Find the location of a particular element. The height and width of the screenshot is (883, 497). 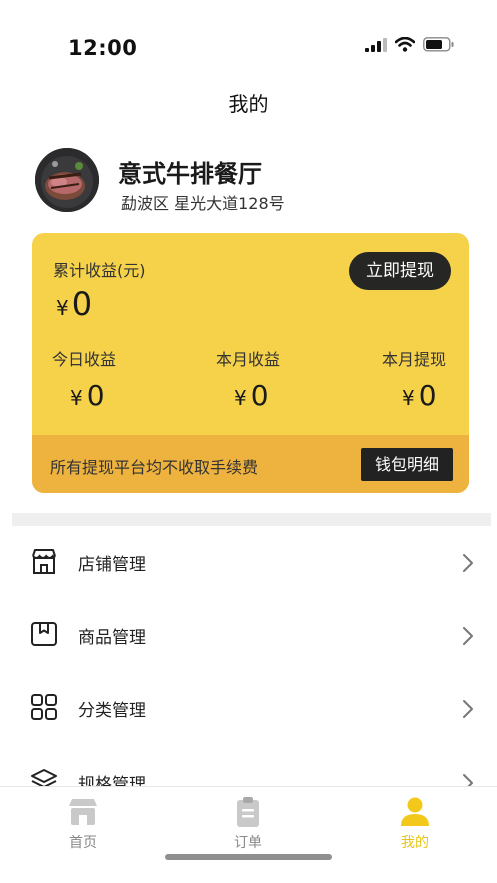

tab-home: 首页 is located at coordinates (83, 823).